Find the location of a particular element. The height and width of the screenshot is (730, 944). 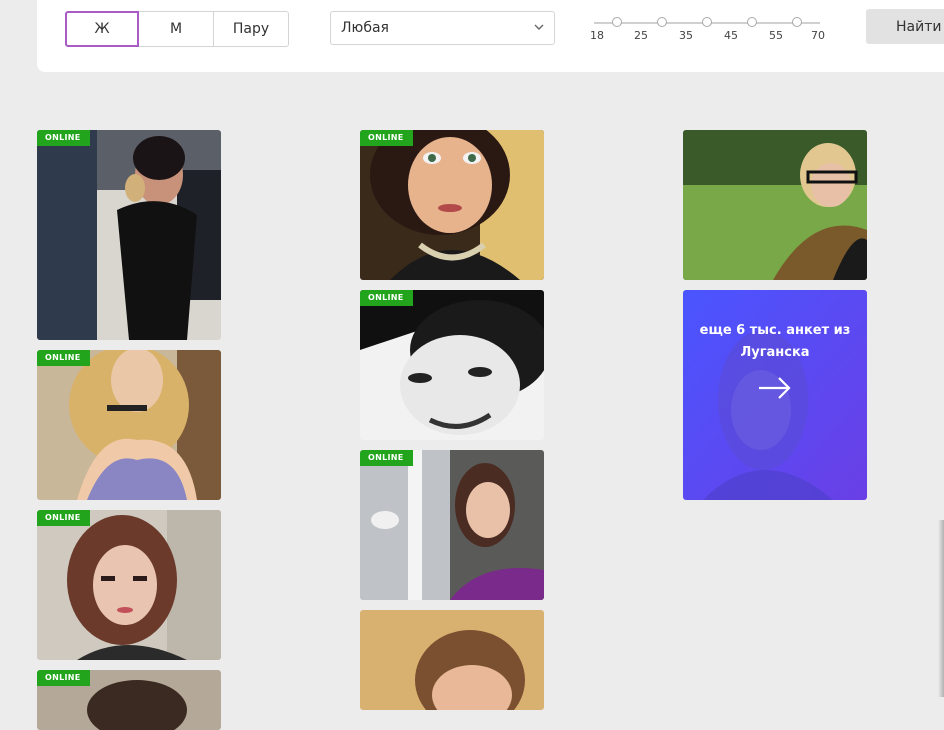

find-button: Найти is located at coordinates (905, 26).